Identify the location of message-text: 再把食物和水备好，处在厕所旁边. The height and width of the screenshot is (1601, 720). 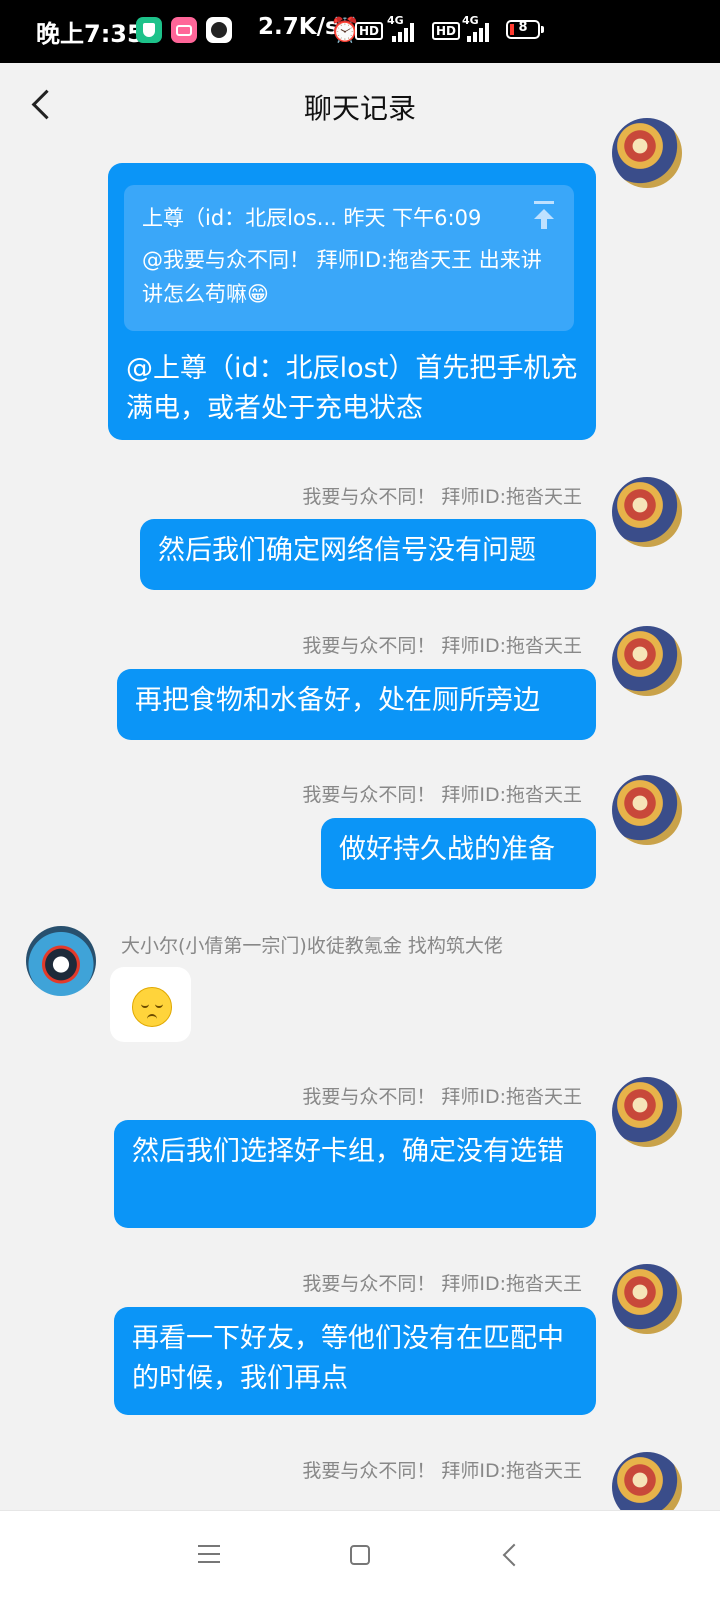
(337, 700).